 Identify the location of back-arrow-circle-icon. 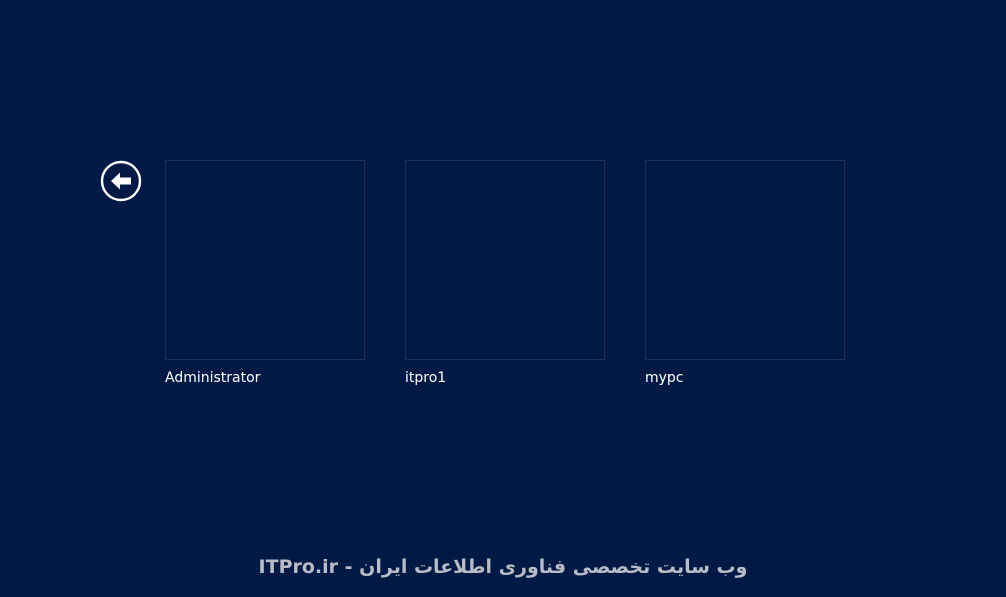
(121, 181).